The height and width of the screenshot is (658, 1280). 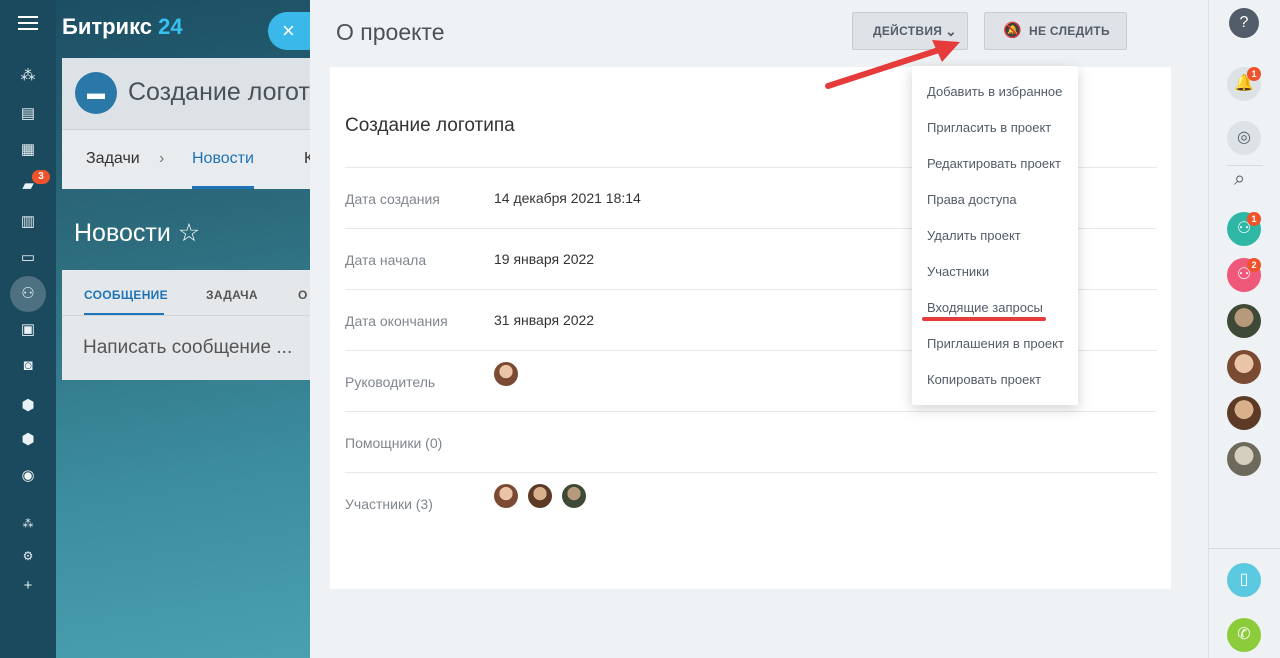 What do you see at coordinates (892, 64) in the screenshot?
I see `annotation-arrow` at bounding box center [892, 64].